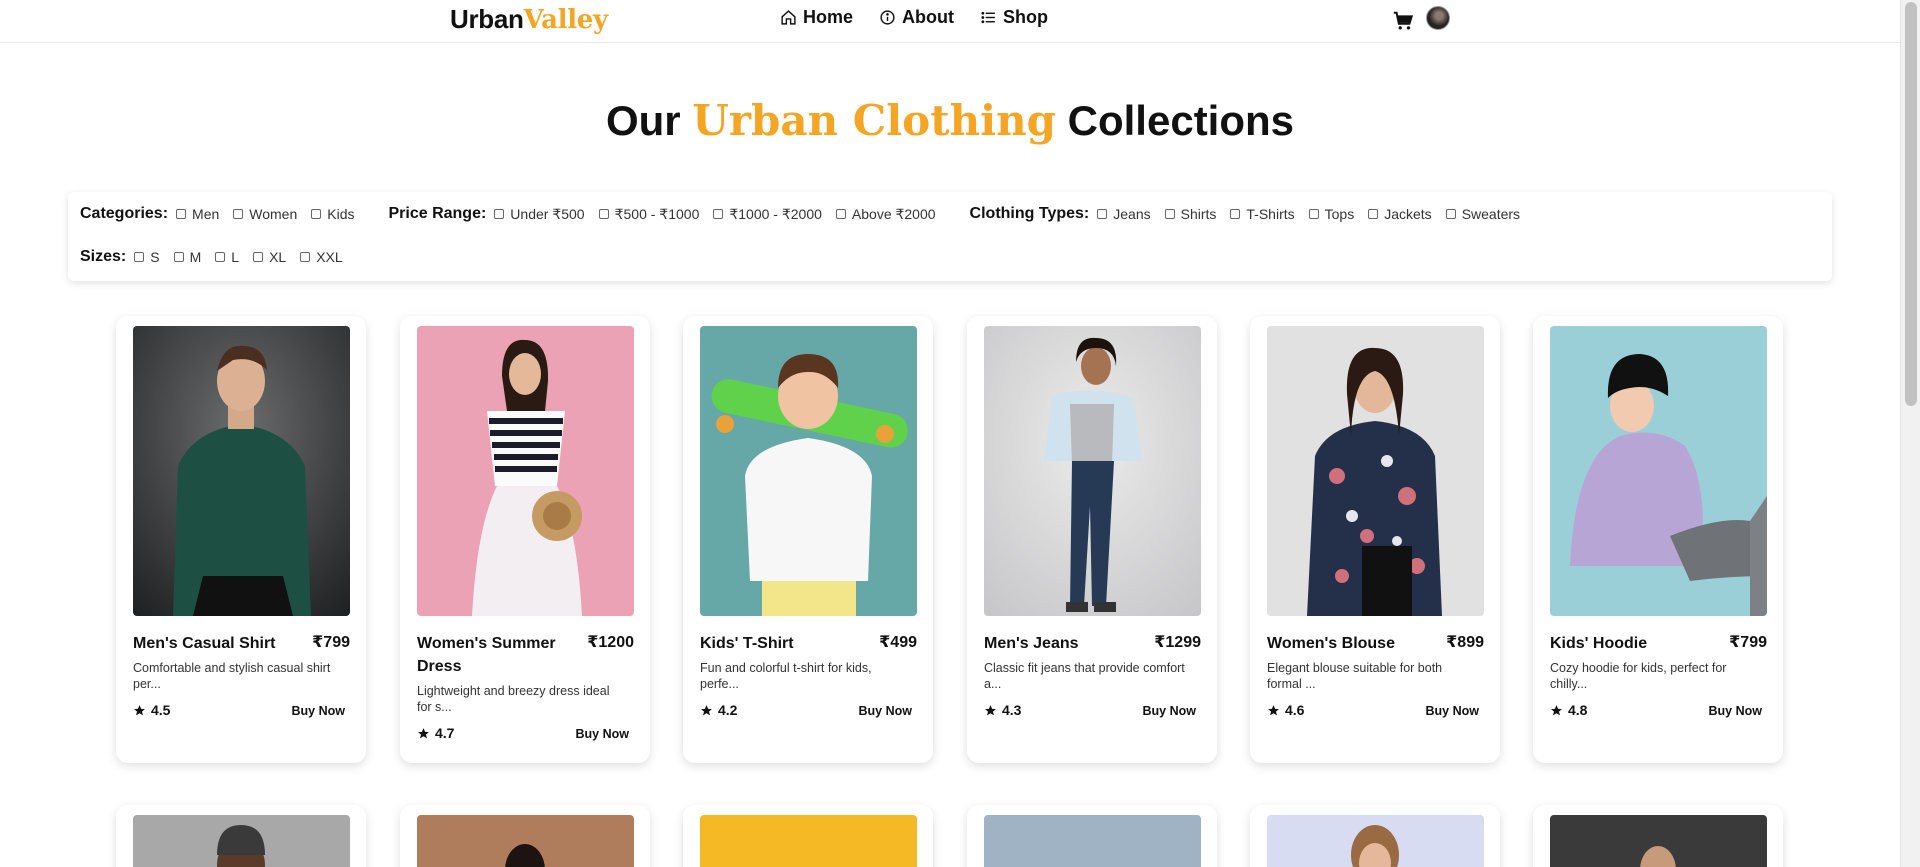 Image resolution: width=1920 pixels, height=867 pixels. What do you see at coordinates (321, 257) in the screenshot?
I see `filter-option-xxl: XXL` at bounding box center [321, 257].